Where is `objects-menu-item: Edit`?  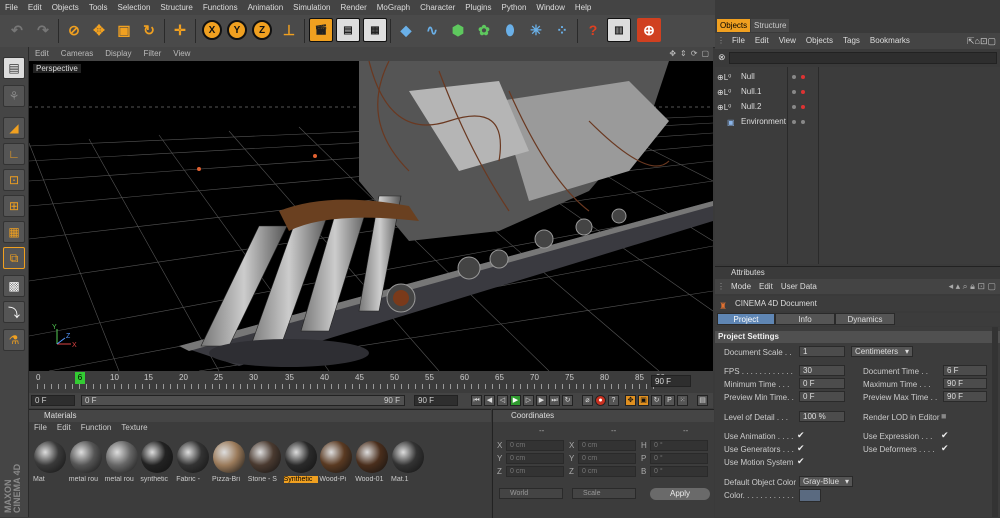
objects-menu-item: Edit is located at coordinates (762, 41).